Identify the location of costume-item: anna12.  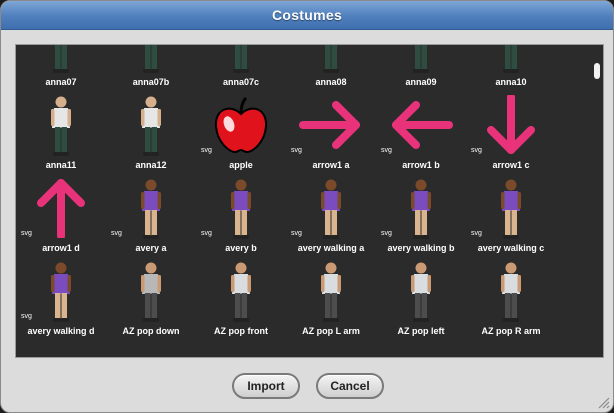
(151, 133).